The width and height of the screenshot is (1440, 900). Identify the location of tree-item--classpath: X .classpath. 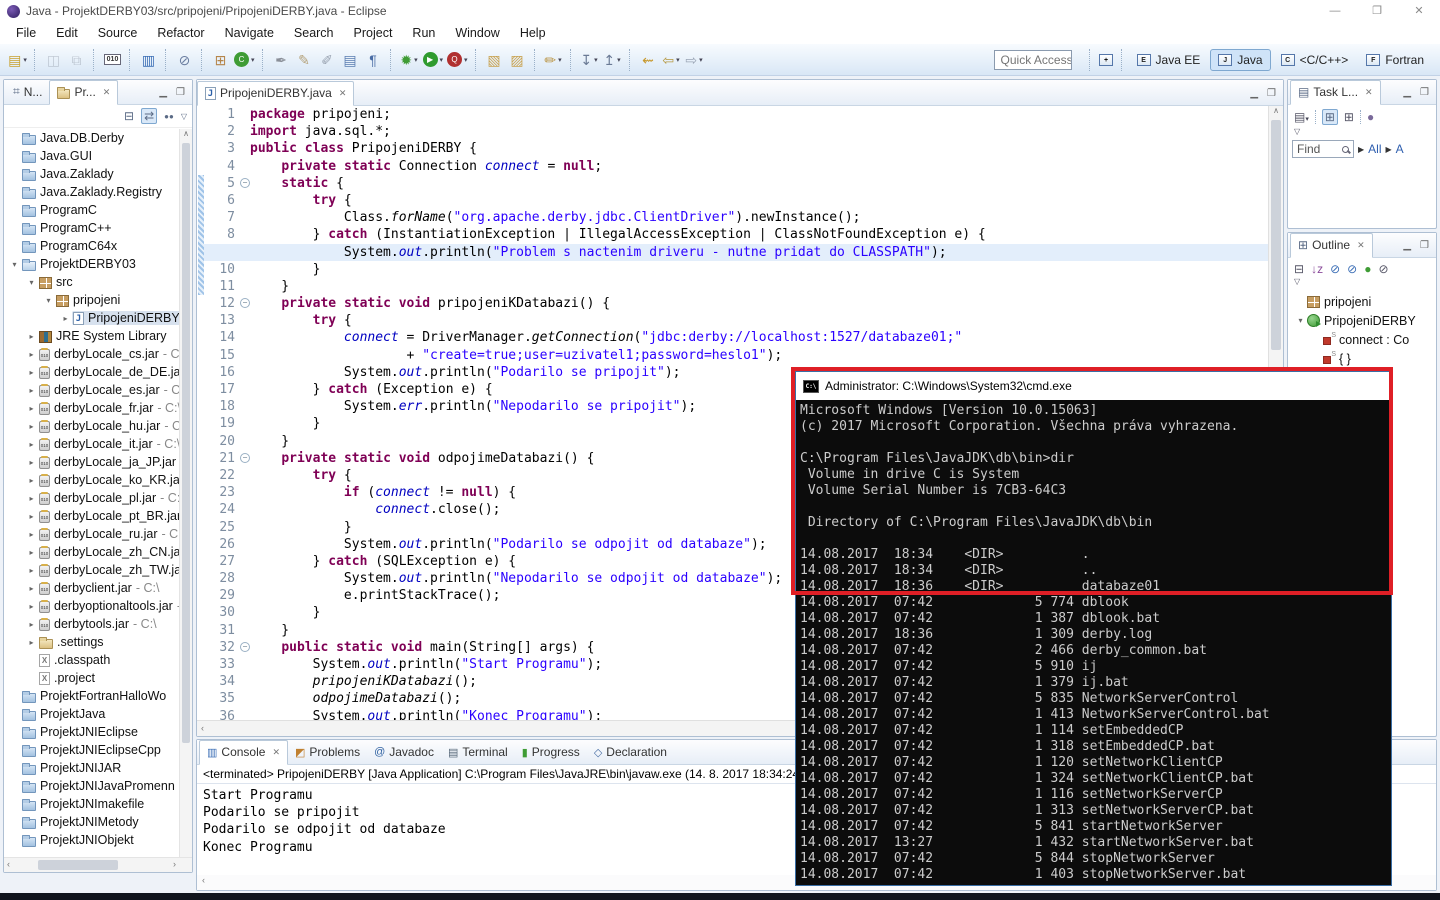
(91, 660).